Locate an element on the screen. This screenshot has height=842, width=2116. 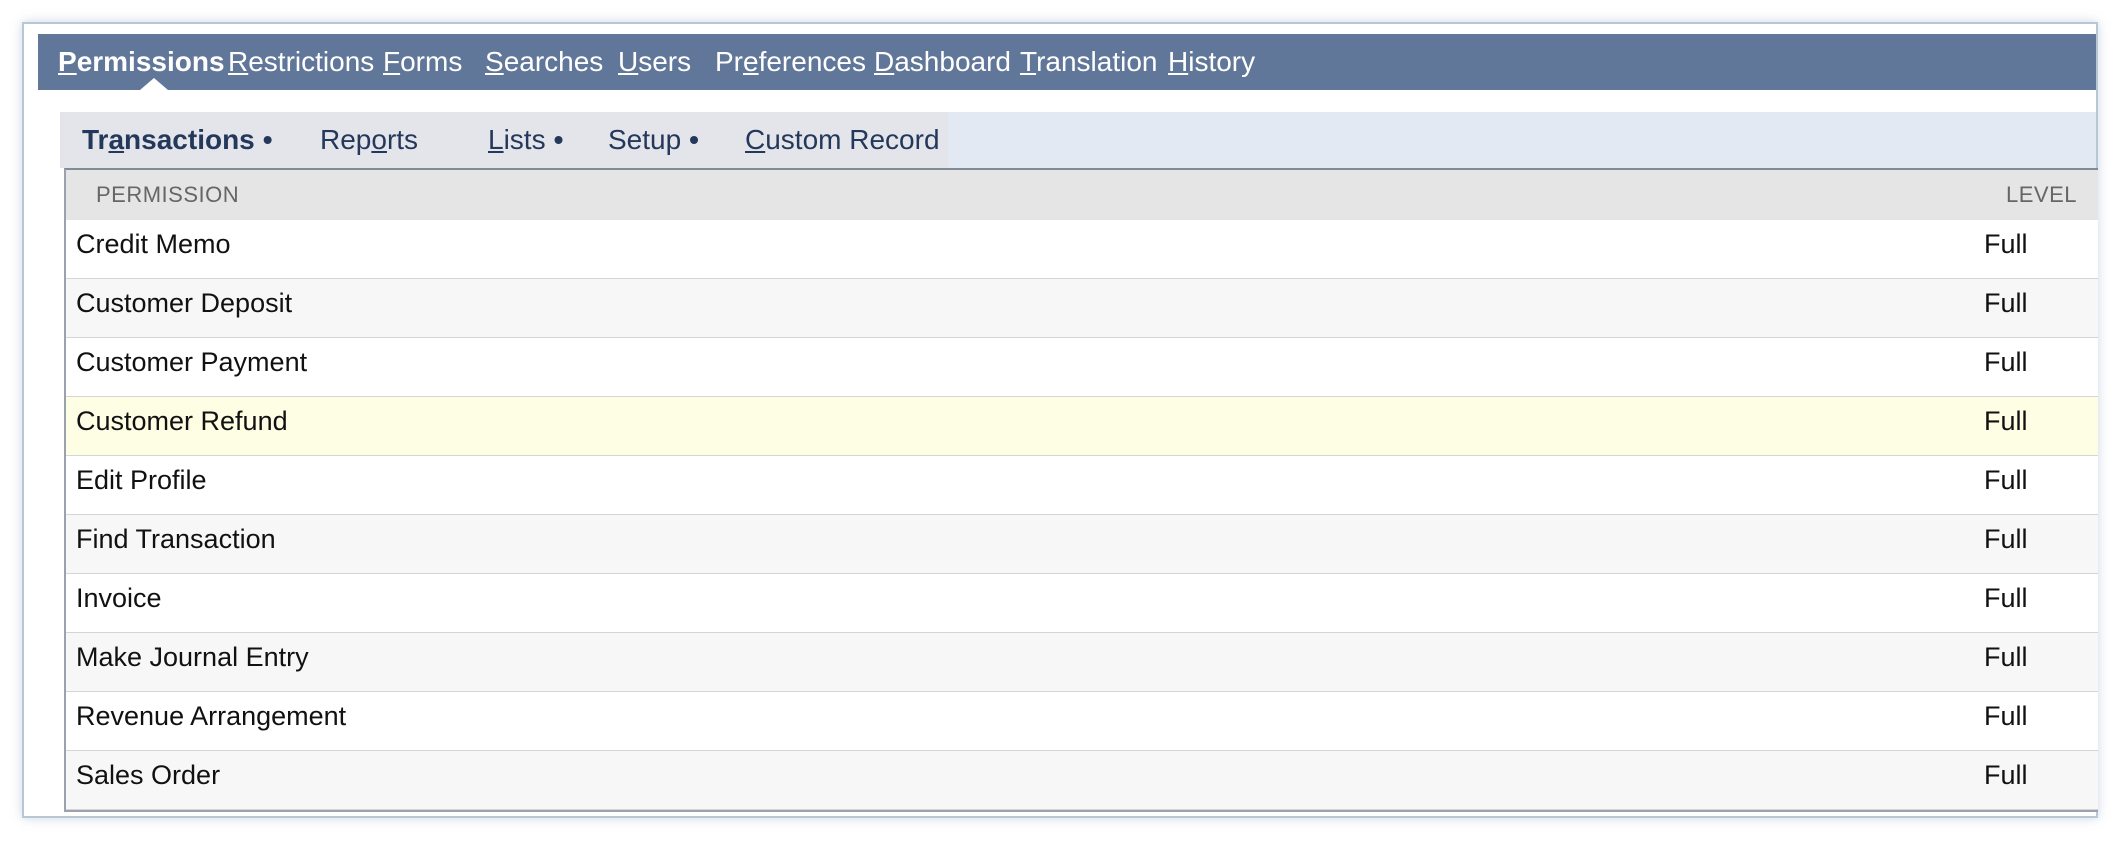
table-row: Revenue Arrangement Full is located at coordinates (1082, 721).